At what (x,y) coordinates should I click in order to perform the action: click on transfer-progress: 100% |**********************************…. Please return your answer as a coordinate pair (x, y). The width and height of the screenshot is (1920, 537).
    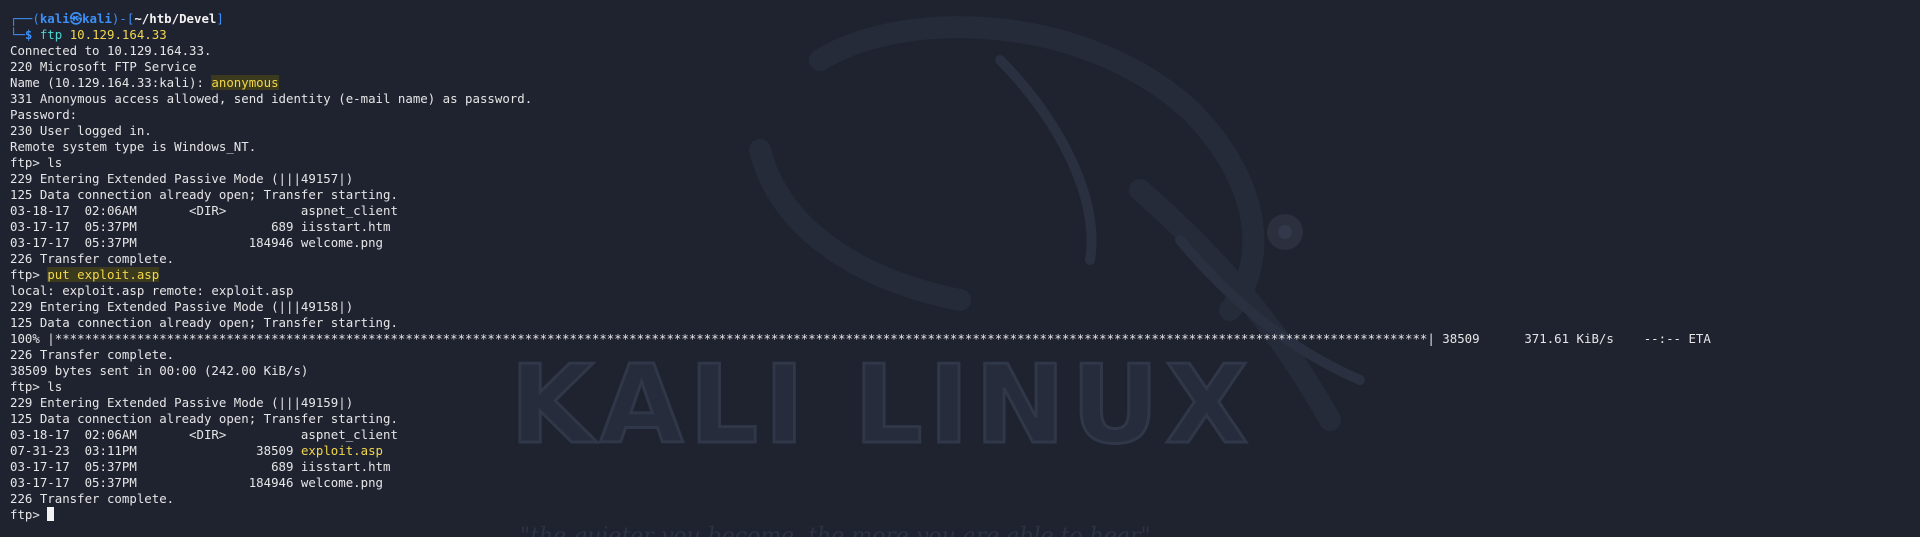
    Looking at the image, I should click on (860, 338).